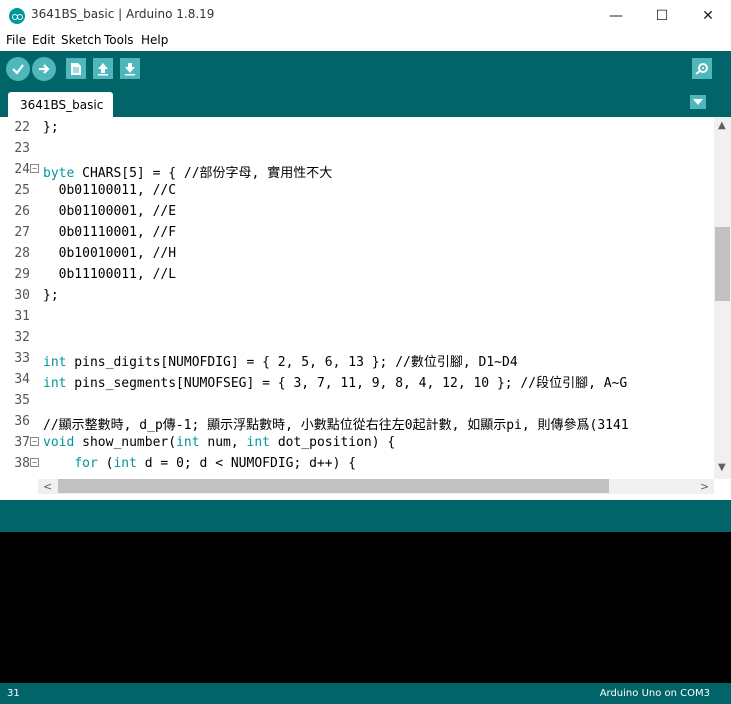 The image size is (731, 704). I want to click on horizontal-scroll-thumb, so click(333, 486).